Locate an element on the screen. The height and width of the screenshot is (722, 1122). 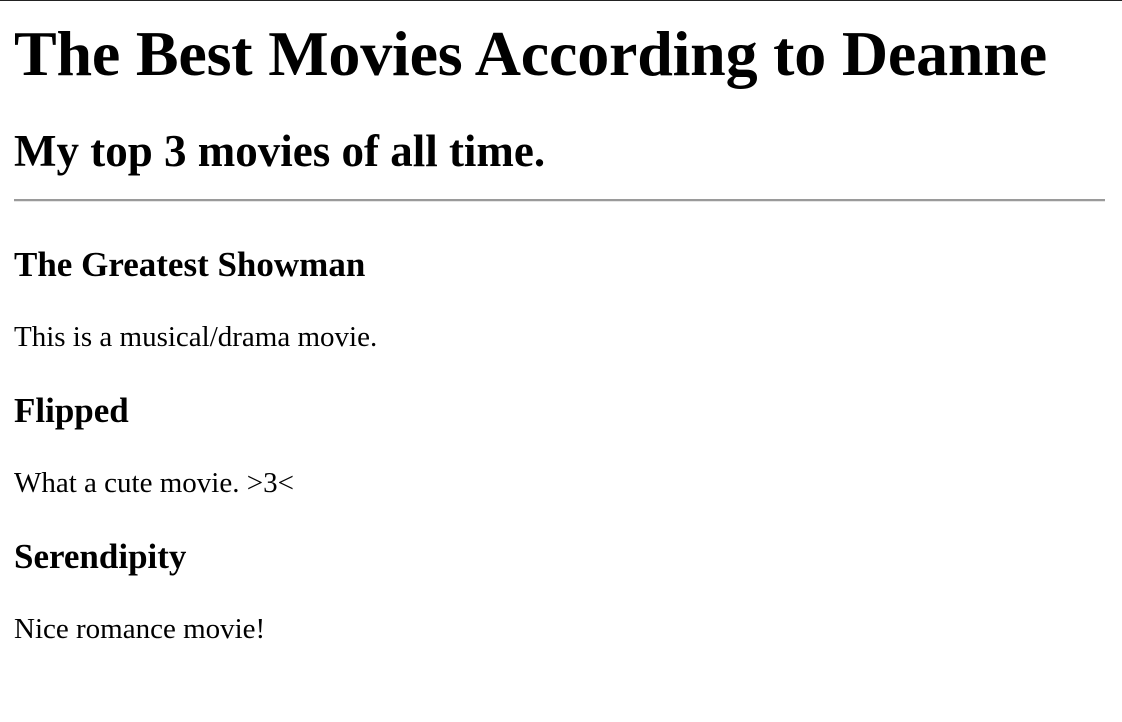
movie-item-3: Serendipity Nice romance movie! is located at coordinates (559, 592).